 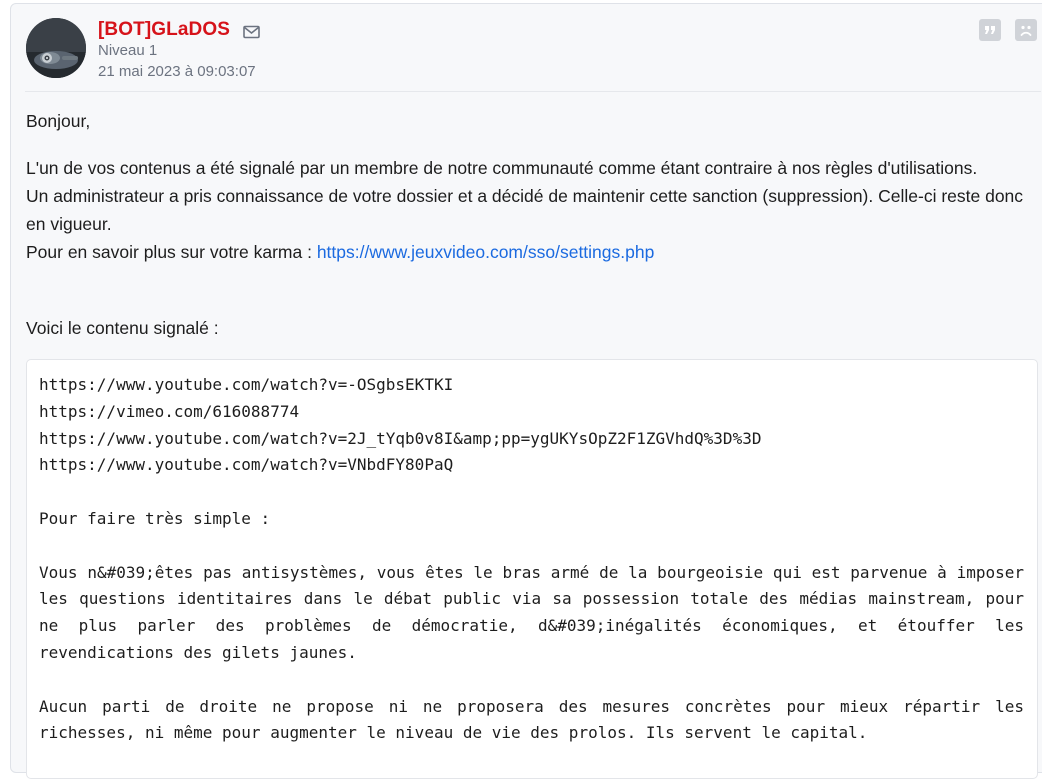 What do you see at coordinates (122, 328) in the screenshot?
I see `reported-intro: Voici le contenu signalé :` at bounding box center [122, 328].